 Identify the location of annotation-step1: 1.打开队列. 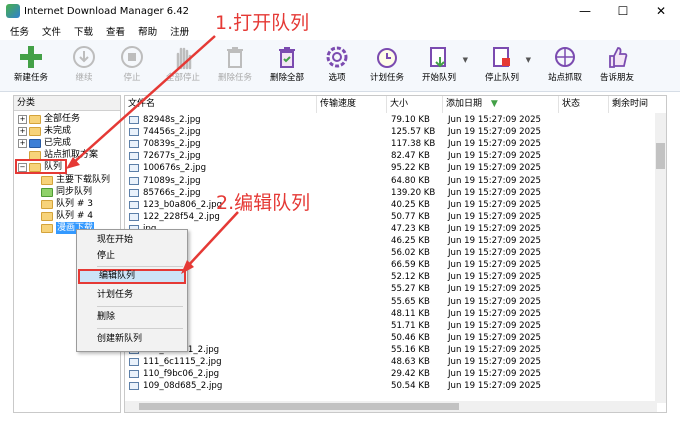
(262, 23).